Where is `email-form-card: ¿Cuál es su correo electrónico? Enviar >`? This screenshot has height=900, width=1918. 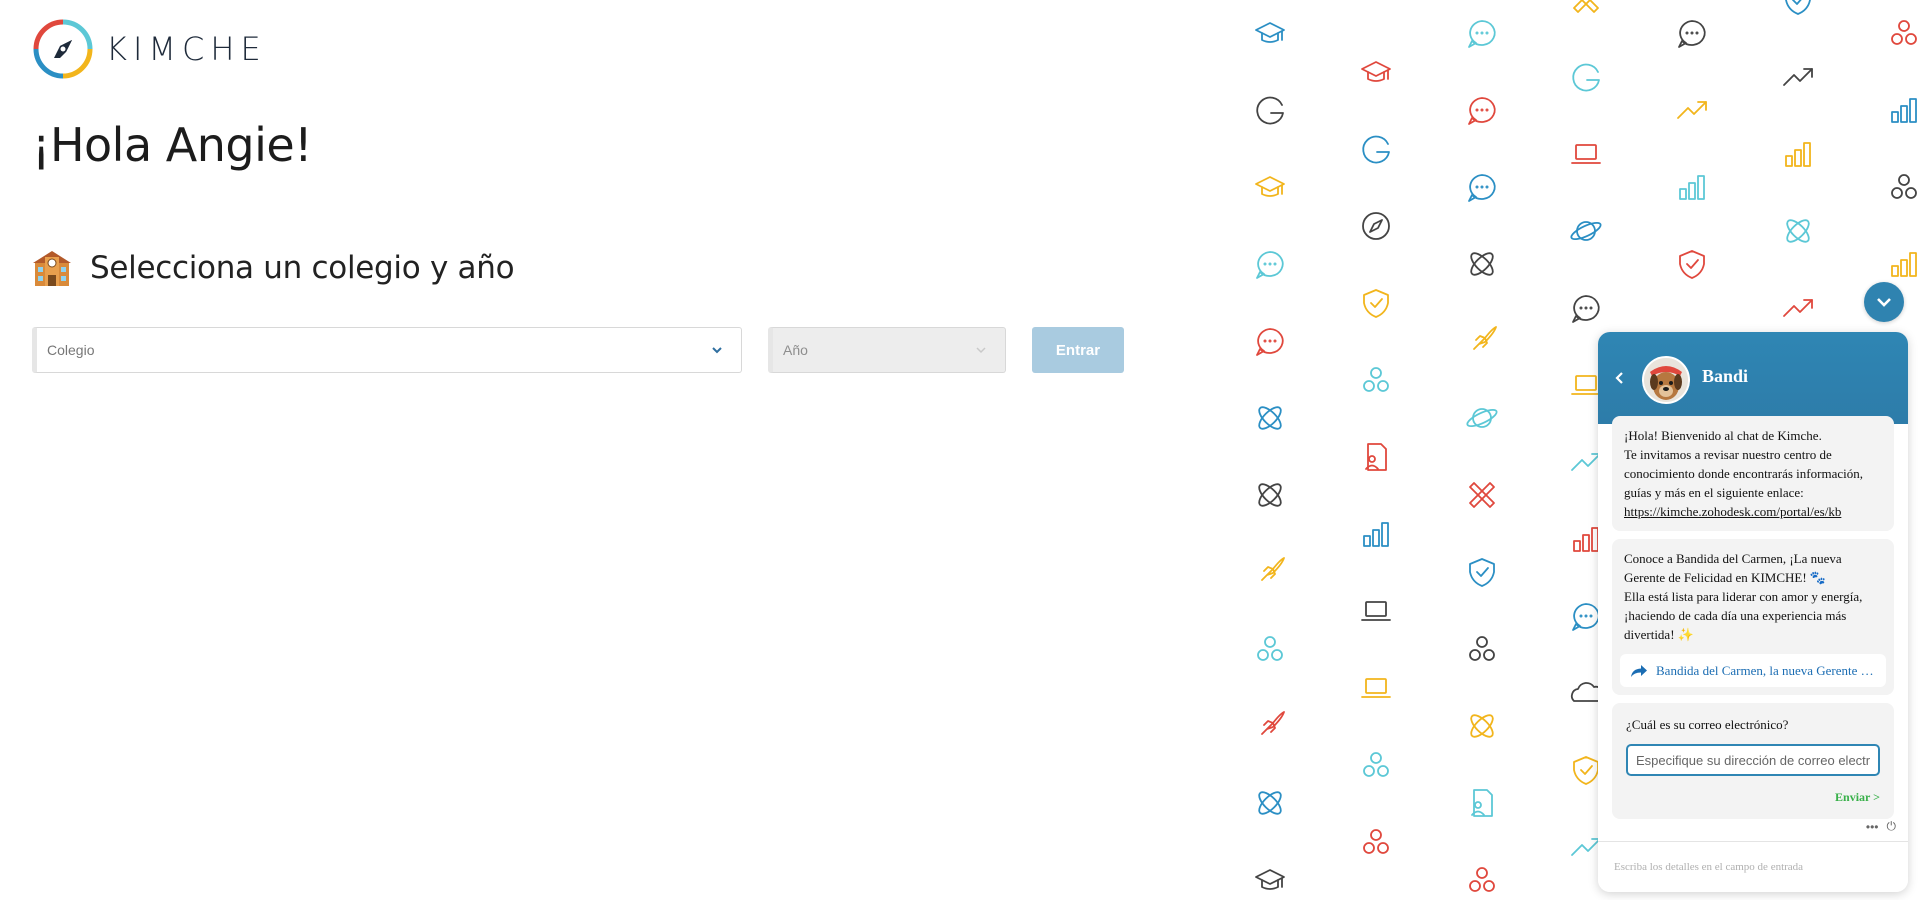
email-form-card: ¿Cuál es su correo electrónico? Enviar > is located at coordinates (1753, 761).